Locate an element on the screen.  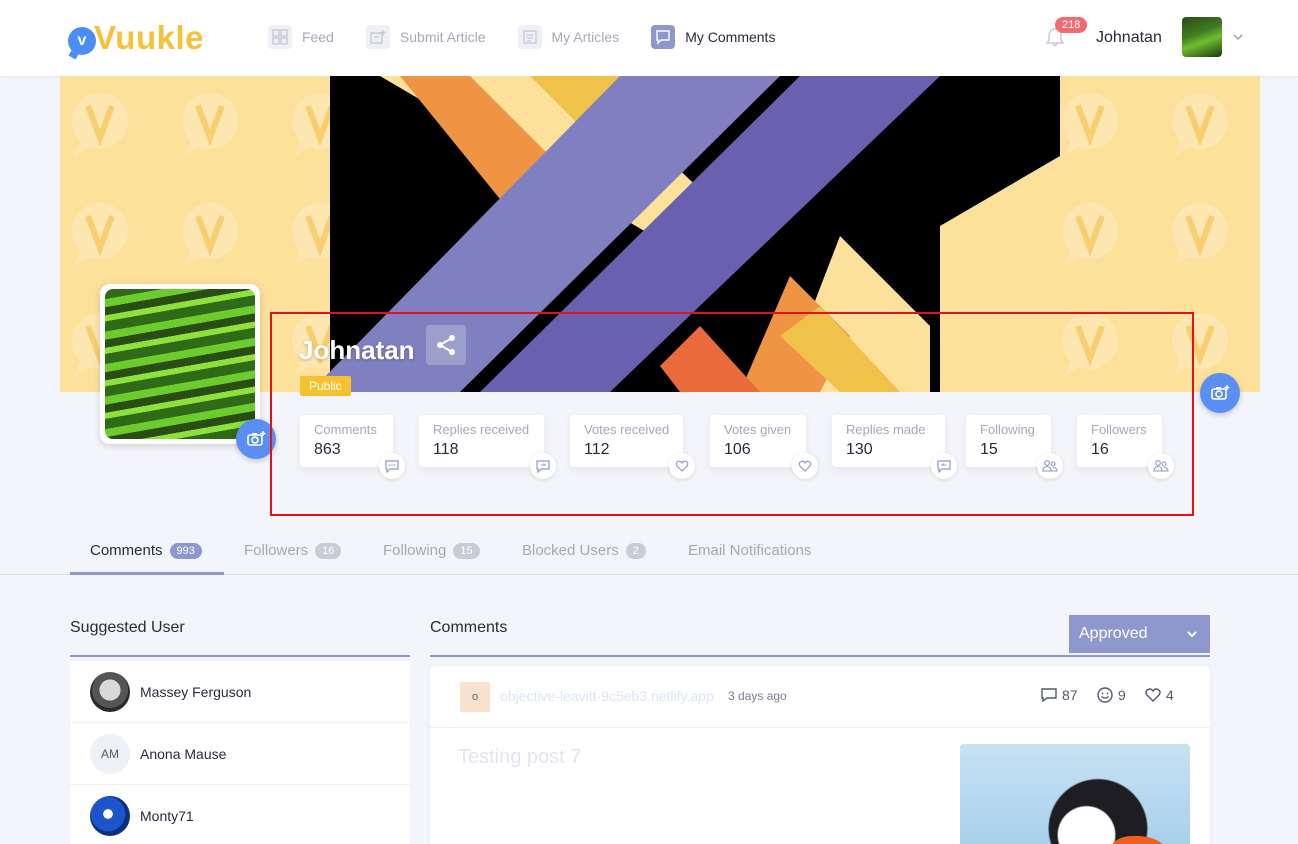
grid-icon is located at coordinates (280, 37).